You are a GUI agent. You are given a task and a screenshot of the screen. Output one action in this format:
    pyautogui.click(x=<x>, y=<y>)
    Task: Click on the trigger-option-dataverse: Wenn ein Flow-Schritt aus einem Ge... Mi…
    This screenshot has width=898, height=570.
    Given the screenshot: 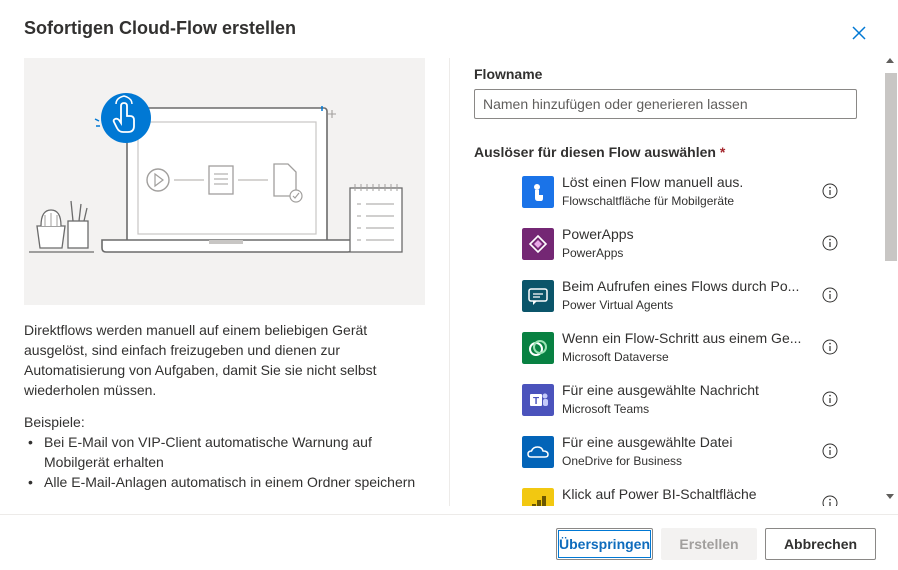 What is the action you would take?
    pyautogui.click(x=682, y=349)
    